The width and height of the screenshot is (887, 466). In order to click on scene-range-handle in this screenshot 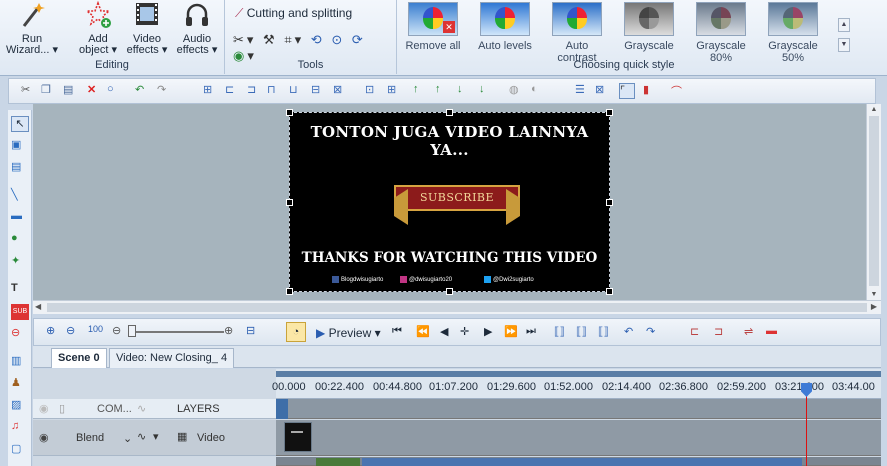, I will do `click(282, 409)`.